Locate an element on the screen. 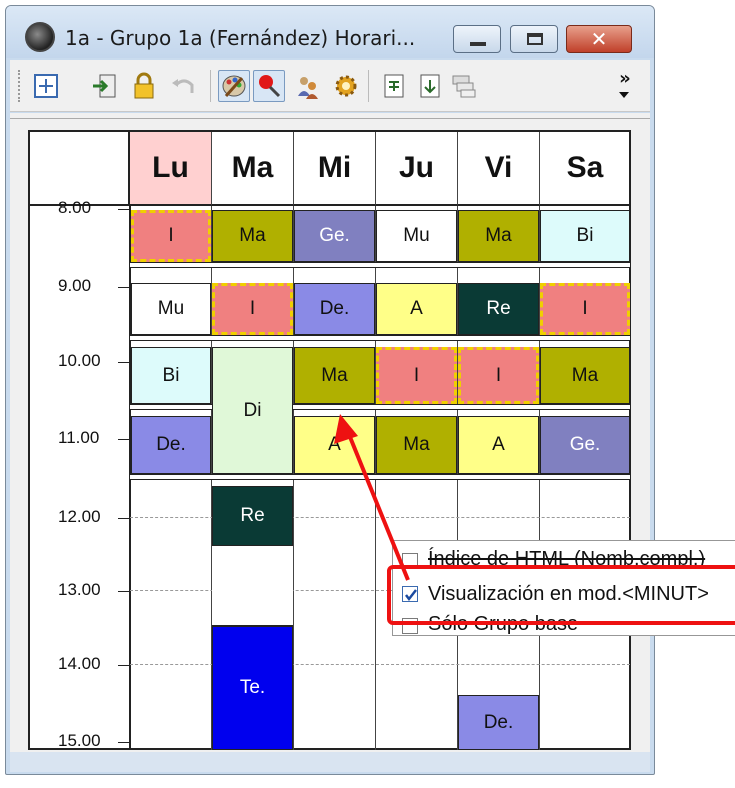 The width and height of the screenshot is (735, 788). lesson-block: Te. is located at coordinates (252, 688).